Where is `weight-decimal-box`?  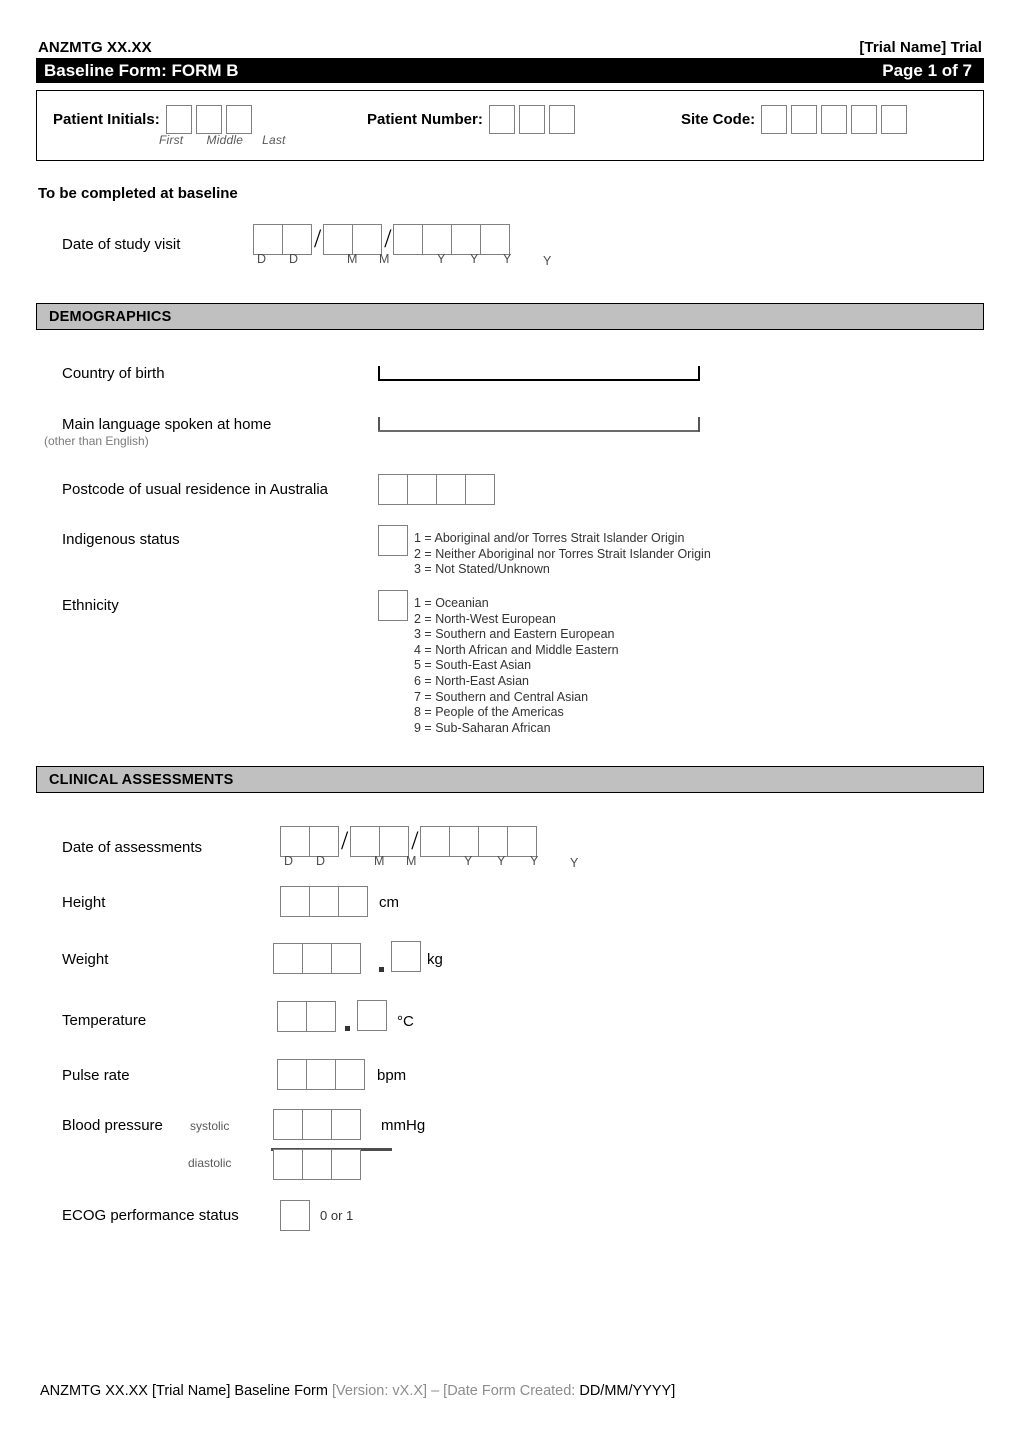
weight-decimal-box is located at coordinates (406, 956).